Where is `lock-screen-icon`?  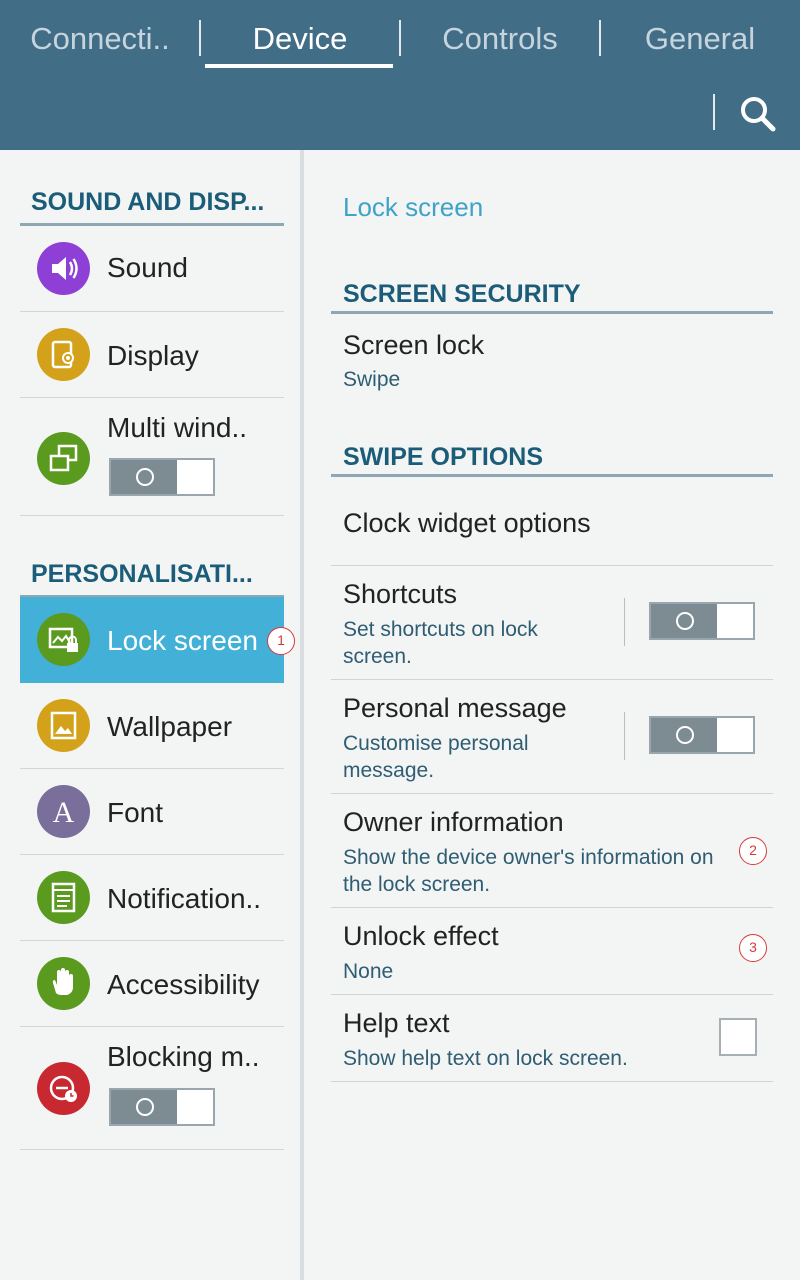 lock-screen-icon is located at coordinates (63, 639).